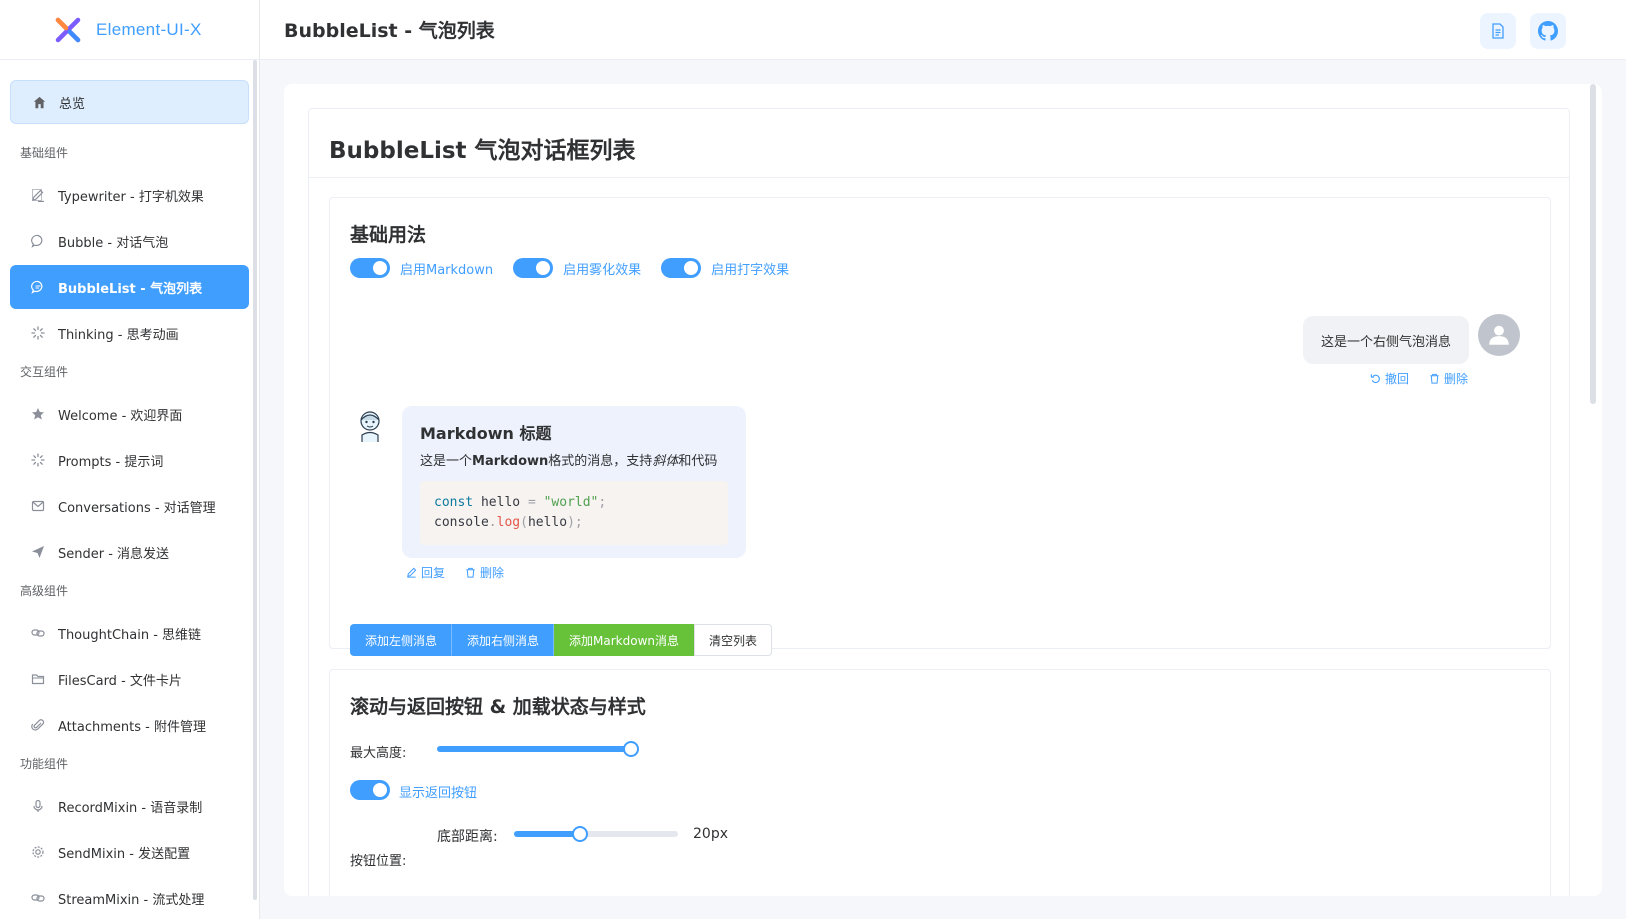  Describe the element at coordinates (38, 852) in the screenshot. I see `gear-icon` at that location.